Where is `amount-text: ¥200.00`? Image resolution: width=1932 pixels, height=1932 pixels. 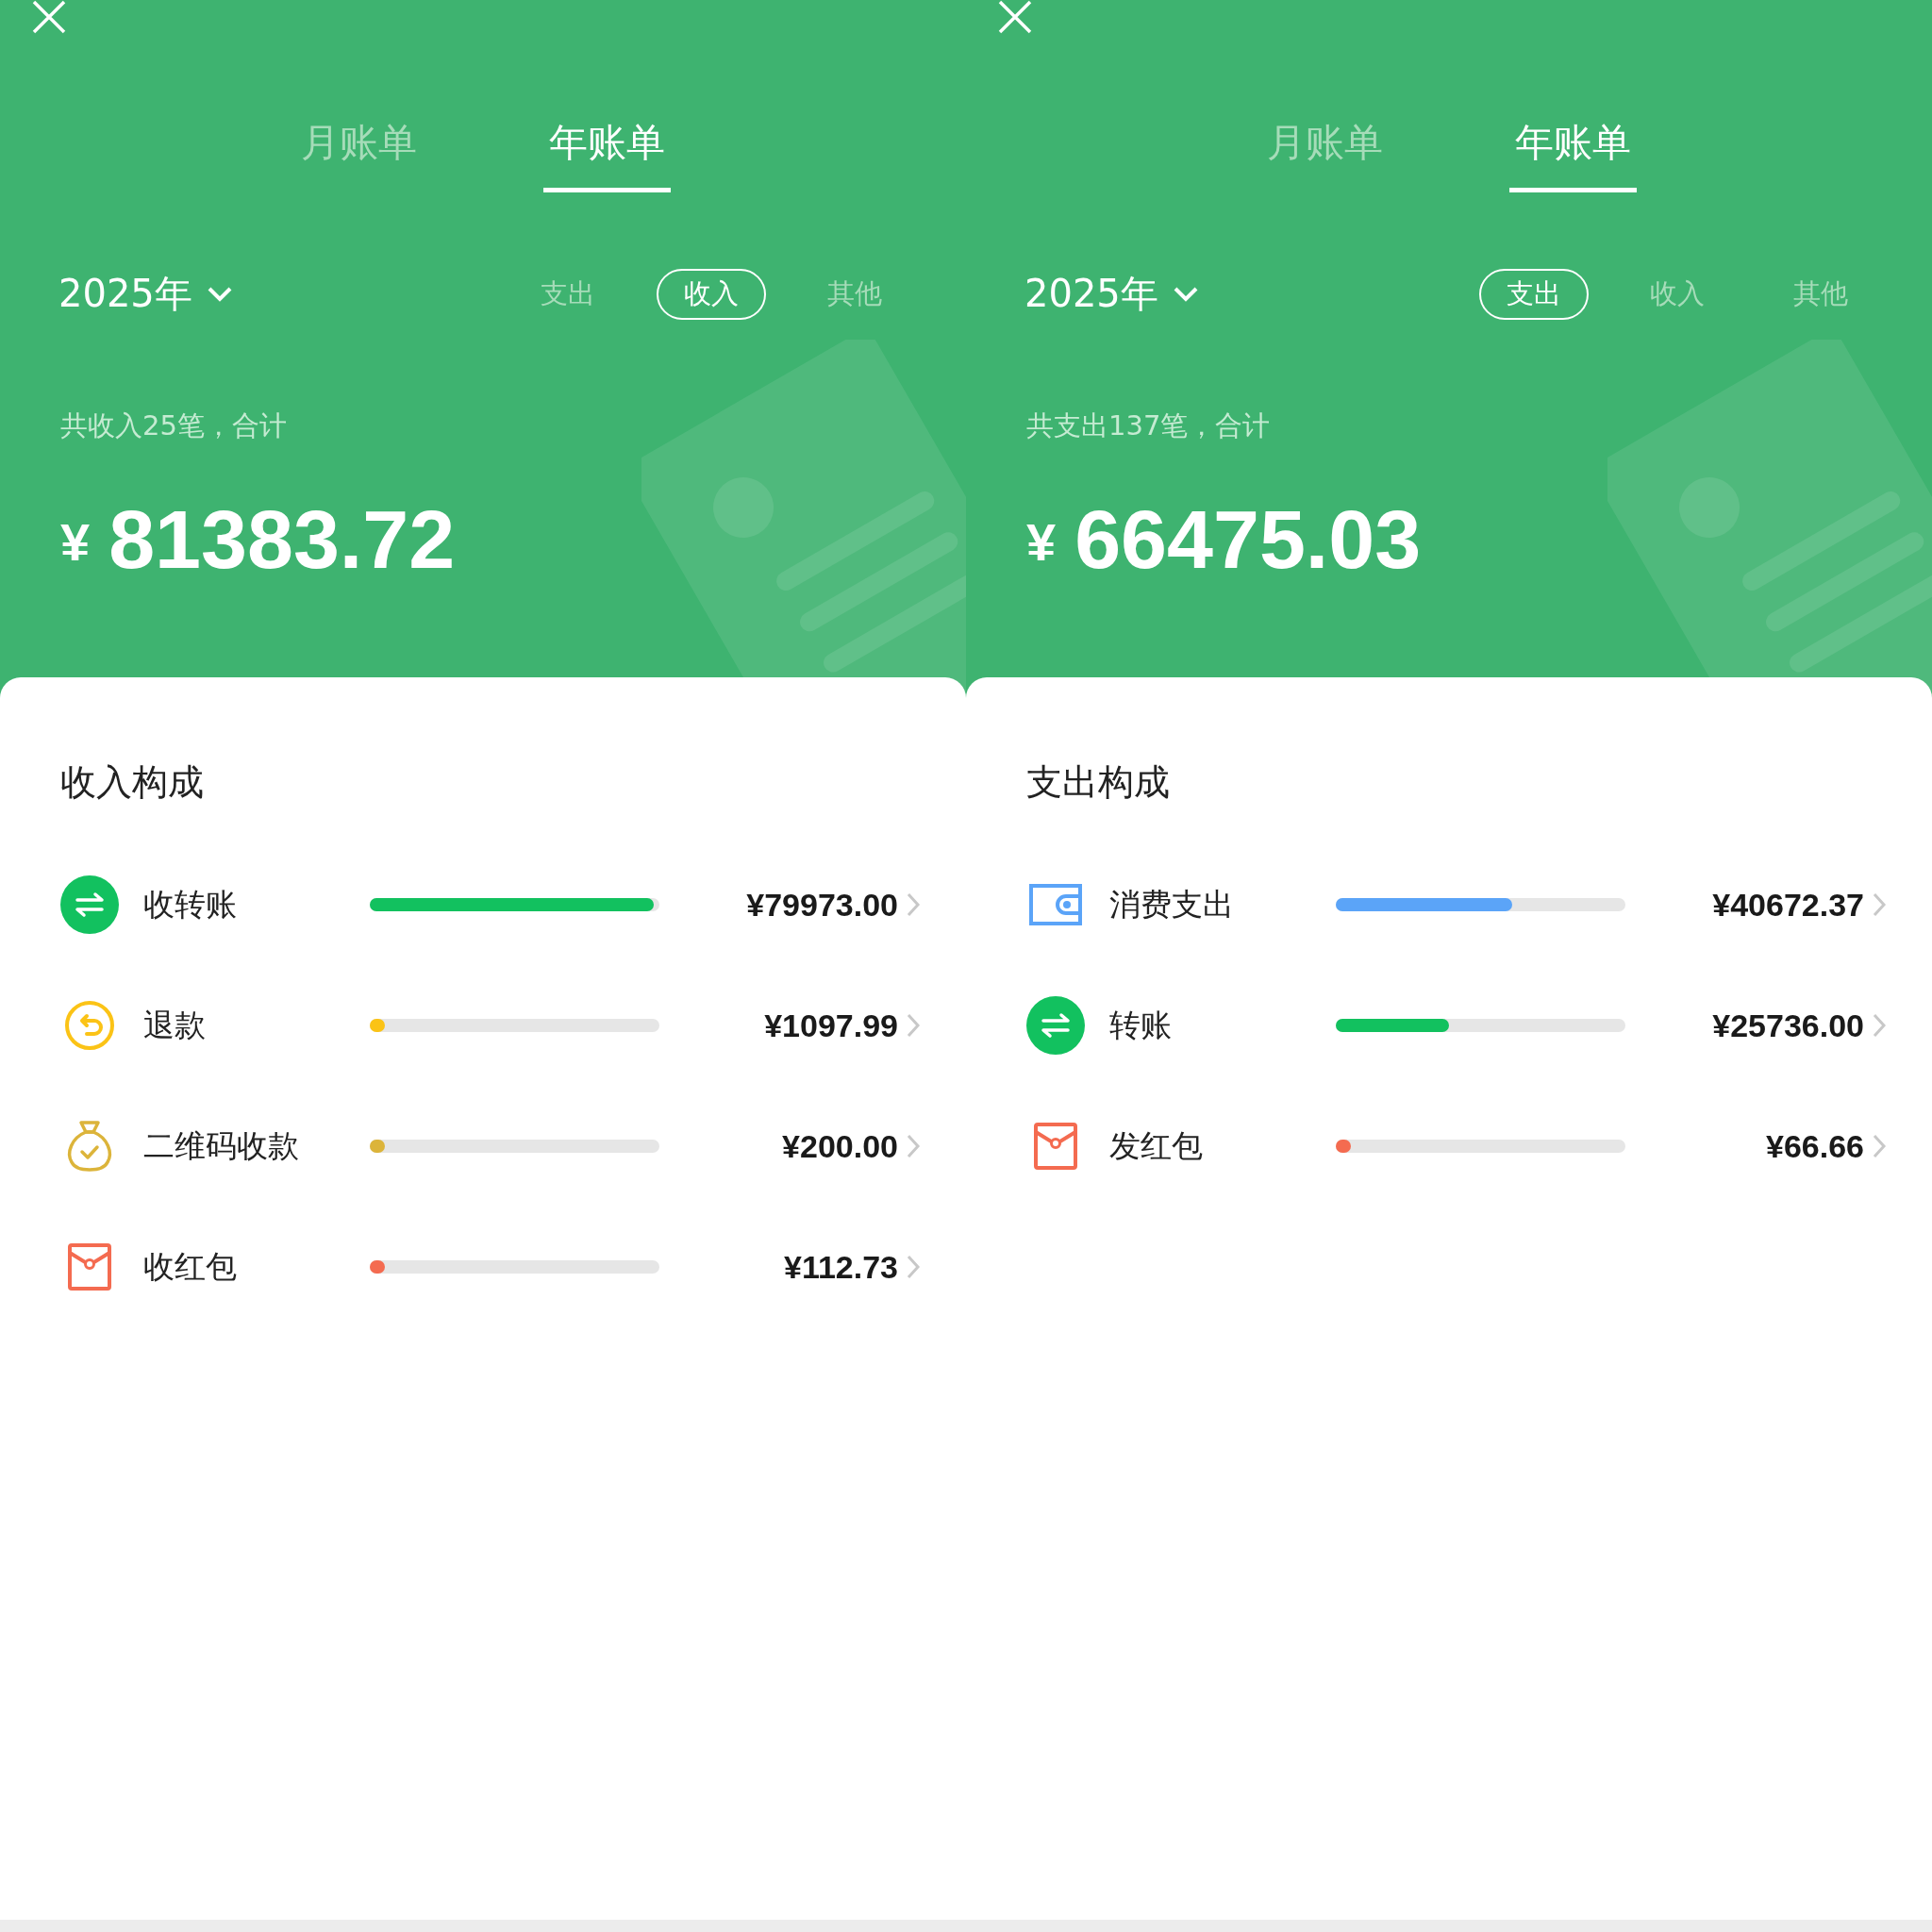 amount-text: ¥200.00 is located at coordinates (840, 1146).